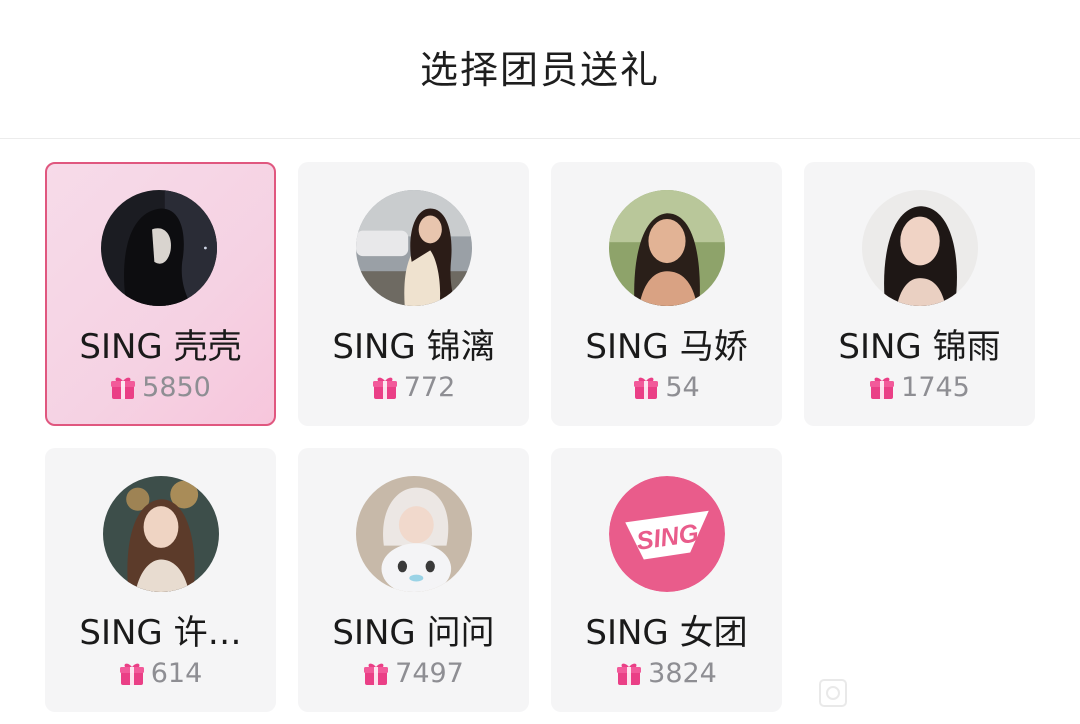 Image resolution: width=1080 pixels, height=724 pixels. Describe the element at coordinates (413, 347) in the screenshot. I see `member-name: SING 锦漓` at that location.